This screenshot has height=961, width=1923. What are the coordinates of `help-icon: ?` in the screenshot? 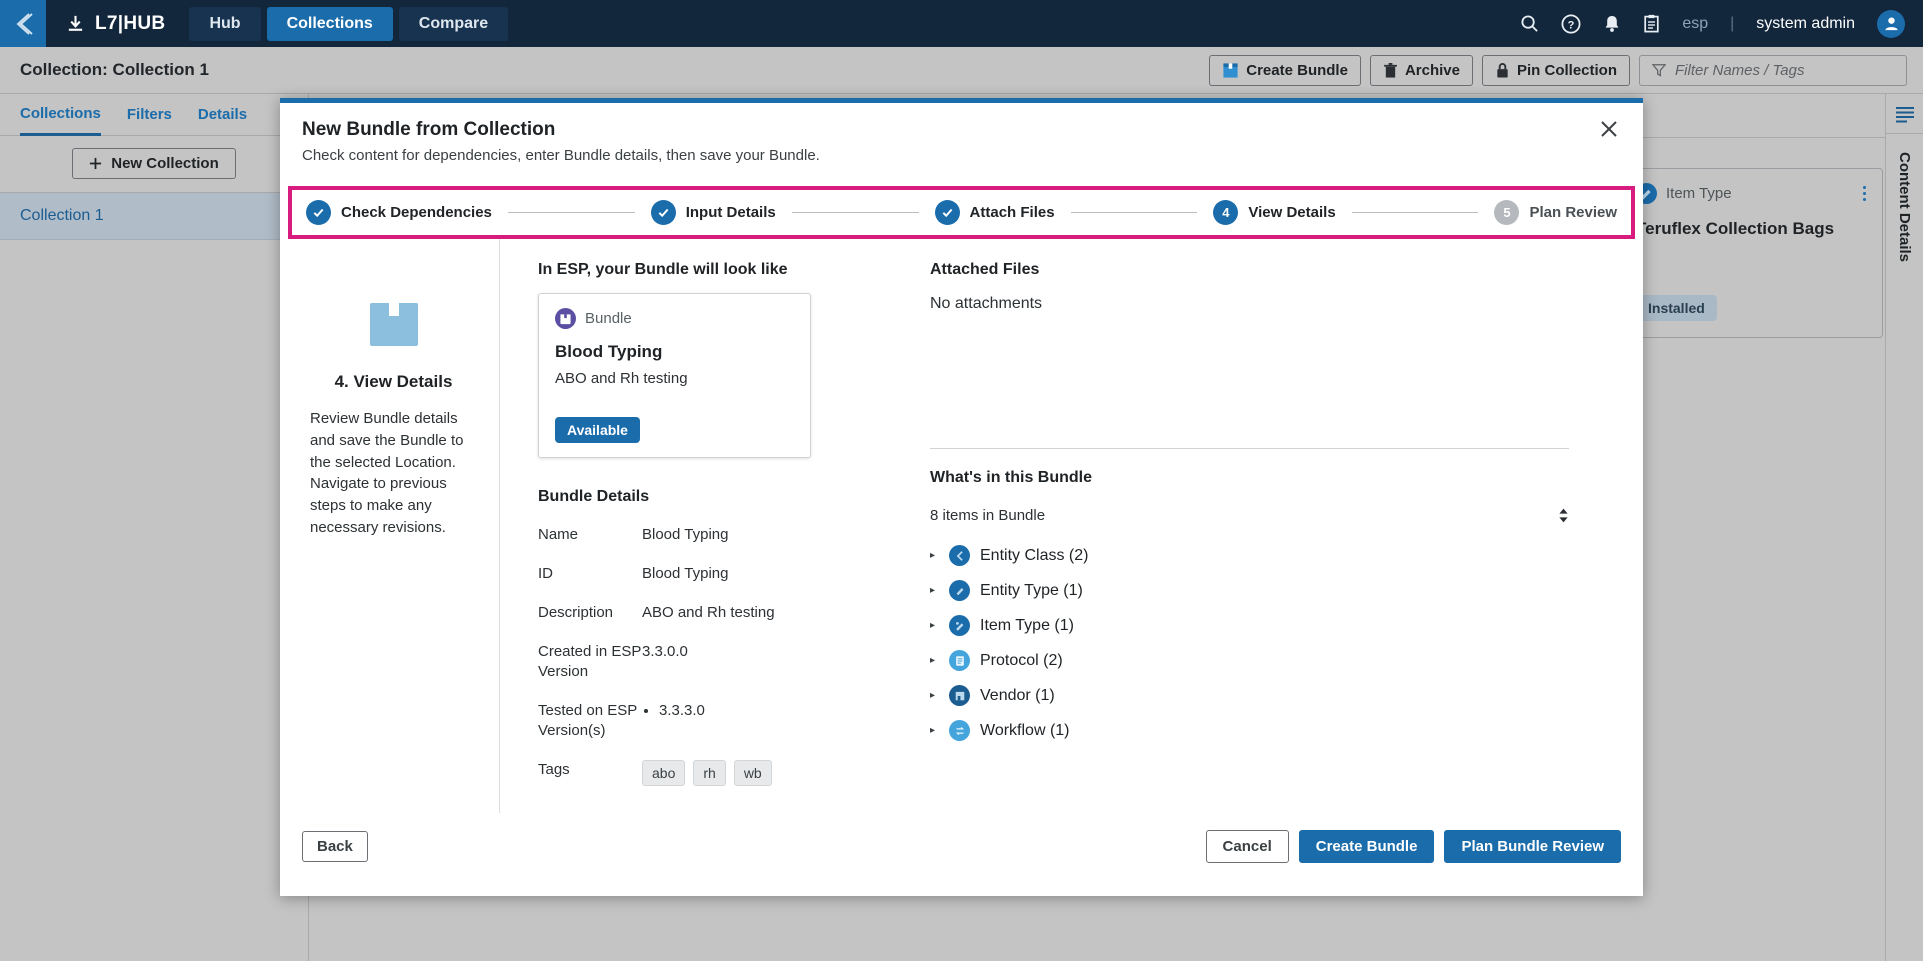 It's located at (1571, 23).